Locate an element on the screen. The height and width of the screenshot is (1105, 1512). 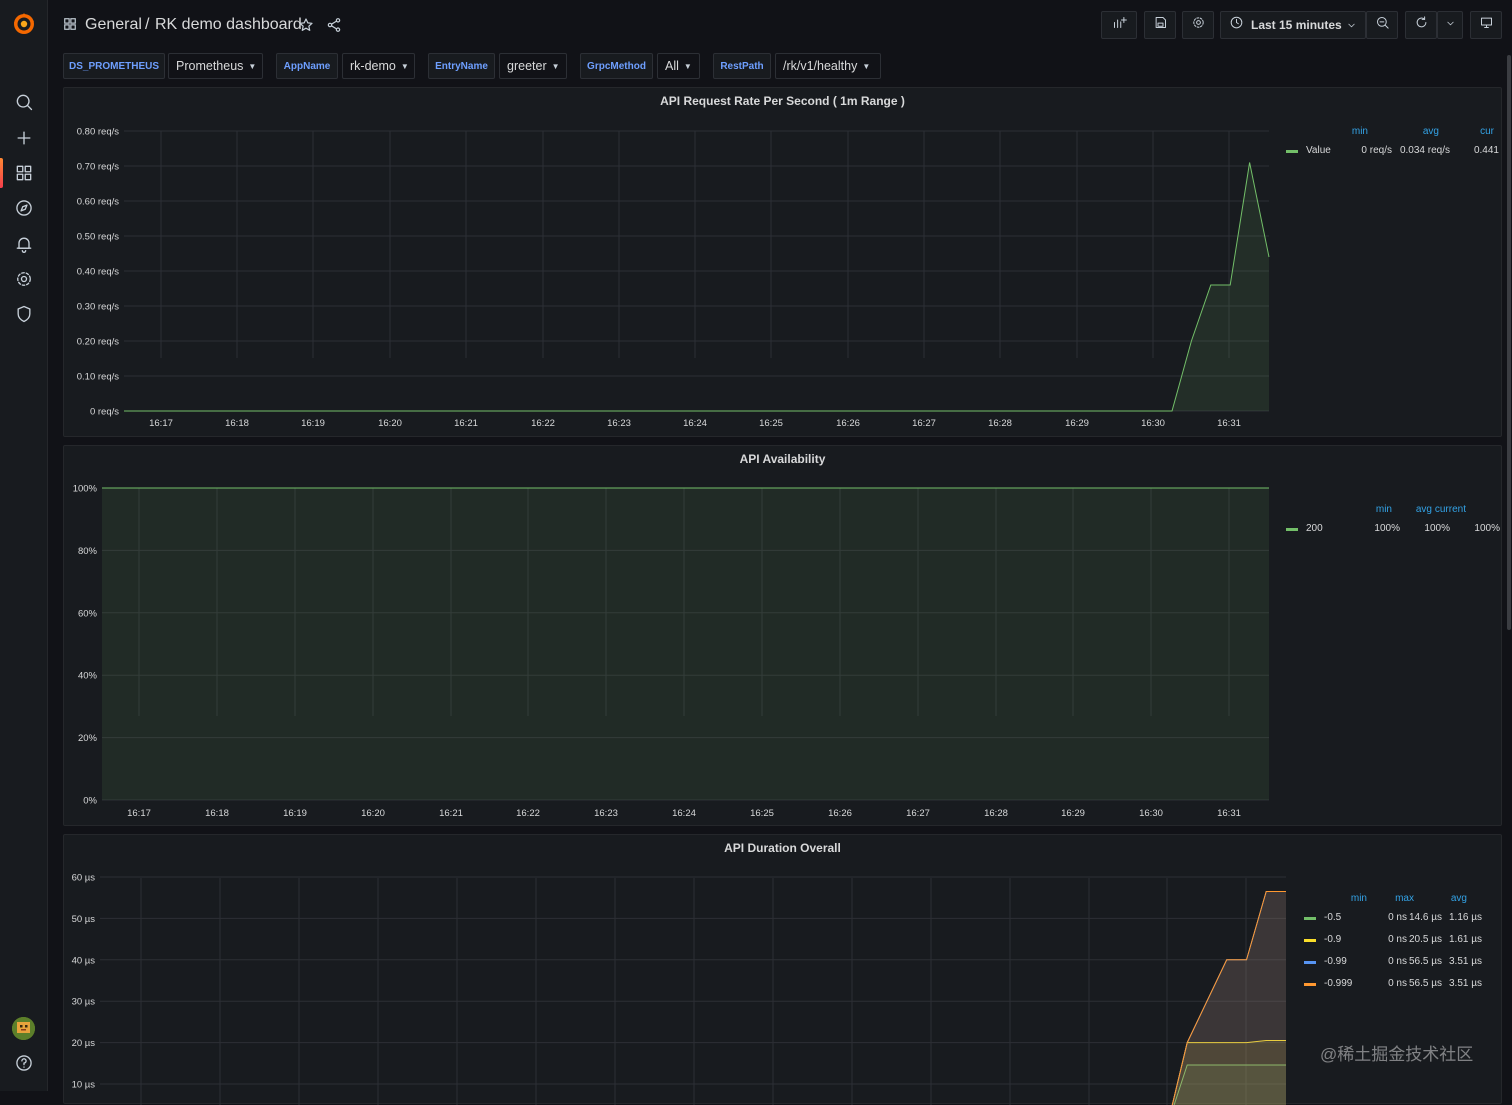
watermark: @稀土掘金技术社区 is located at coordinates (1396, 1052).